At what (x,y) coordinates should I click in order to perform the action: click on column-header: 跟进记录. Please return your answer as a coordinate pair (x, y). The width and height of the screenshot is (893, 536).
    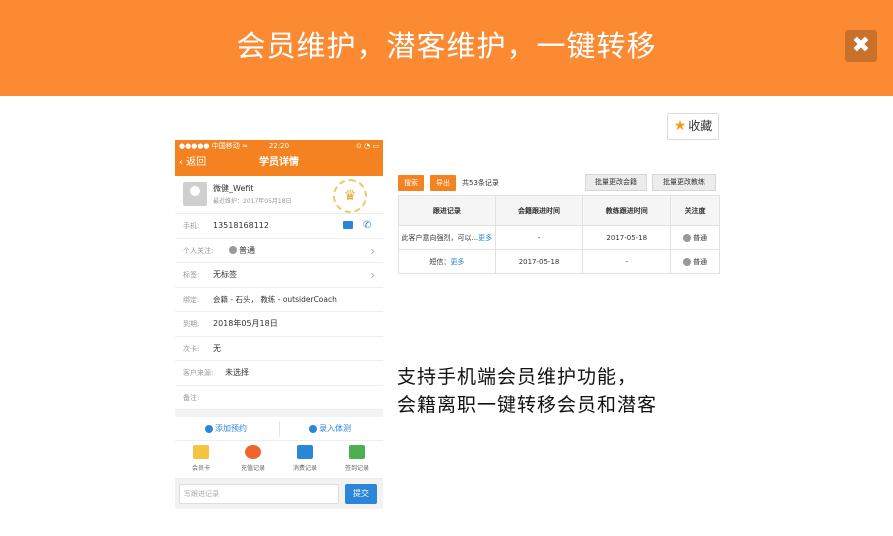
    Looking at the image, I should click on (447, 210).